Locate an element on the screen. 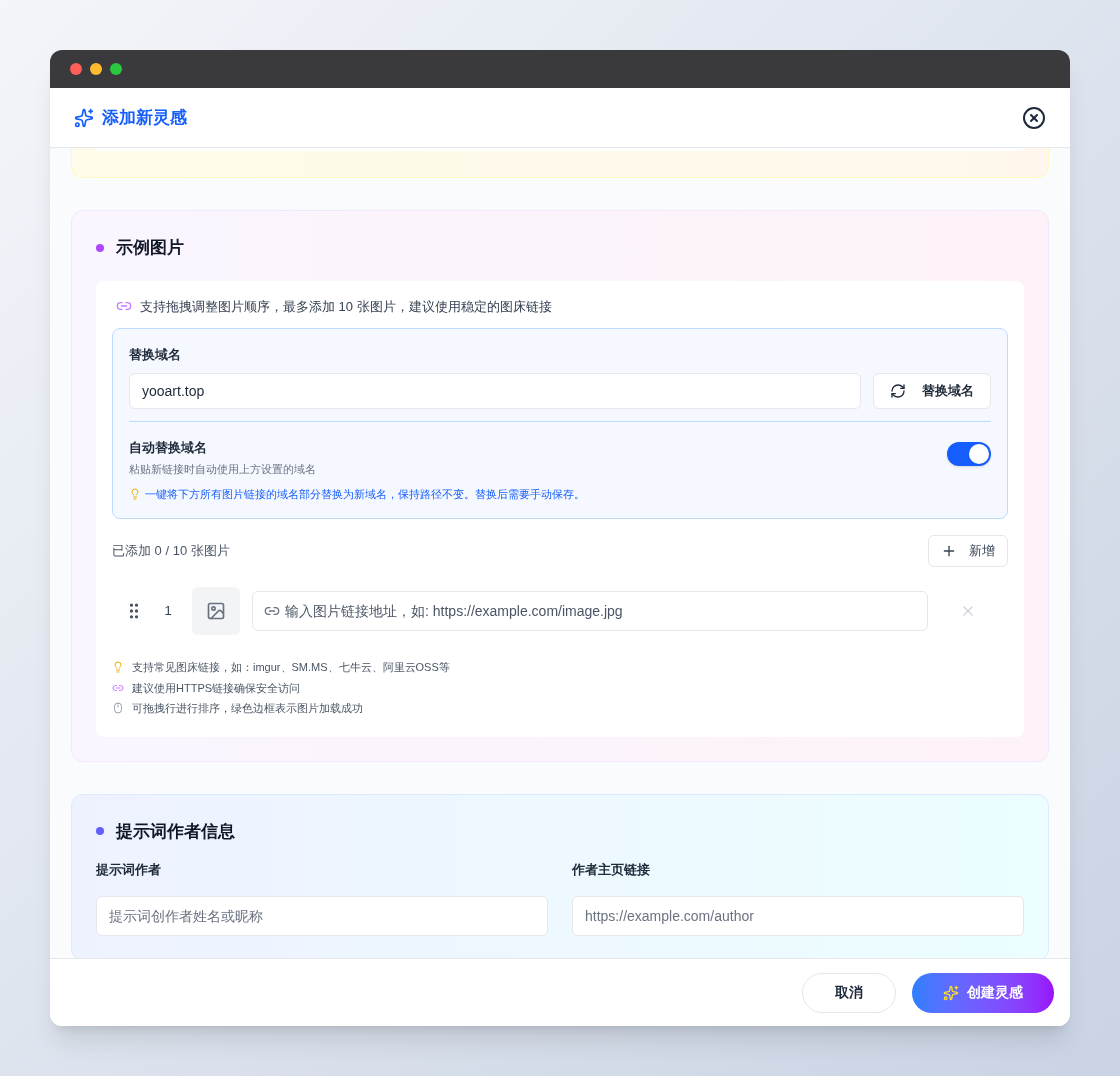 This screenshot has height=1076, width=1120. image-url-input: 输入图片链接地址，如: https://example.com/image.jpg is located at coordinates (590, 611).